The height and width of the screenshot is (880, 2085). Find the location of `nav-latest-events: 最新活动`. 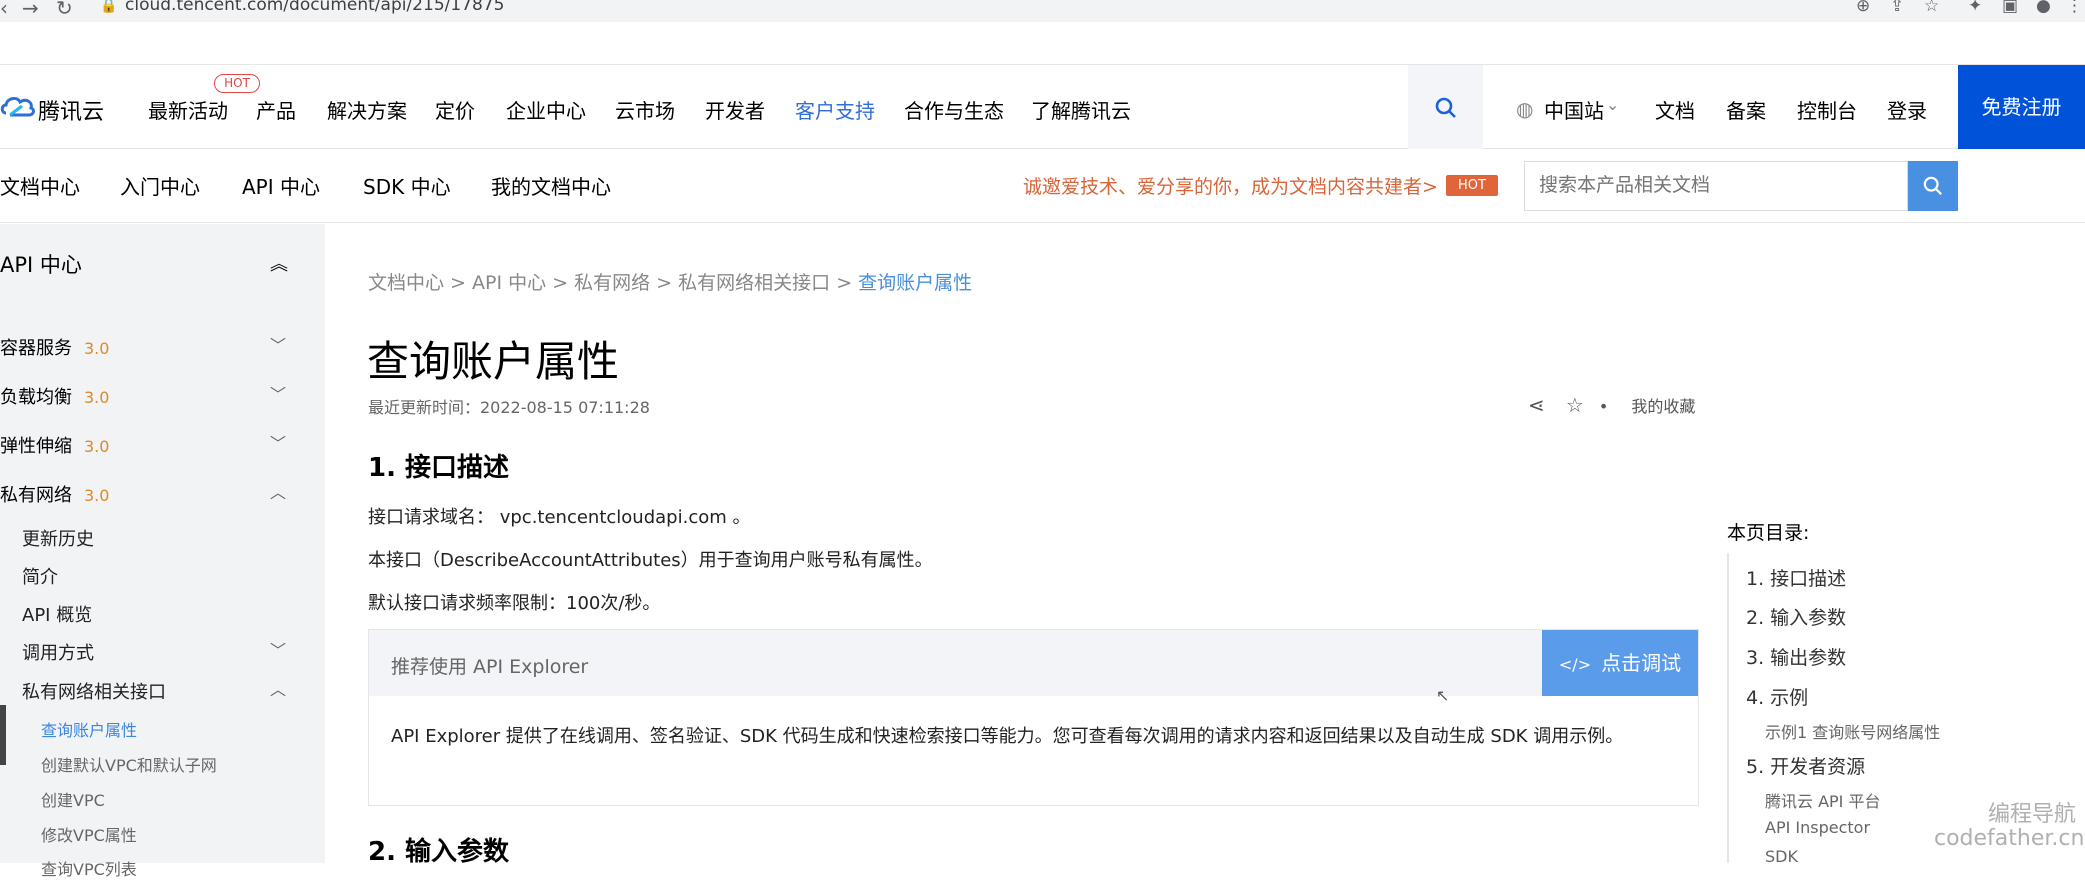

nav-latest-events: 最新活动 is located at coordinates (188, 109).